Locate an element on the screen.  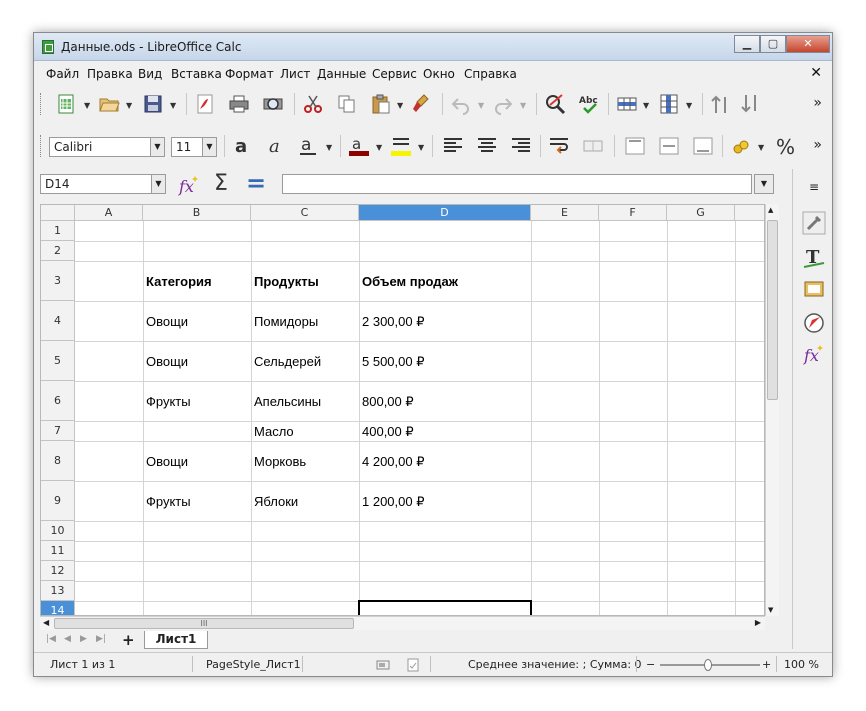
cell-d4: 2 300,00 ₽ is located at coordinates (393, 322).